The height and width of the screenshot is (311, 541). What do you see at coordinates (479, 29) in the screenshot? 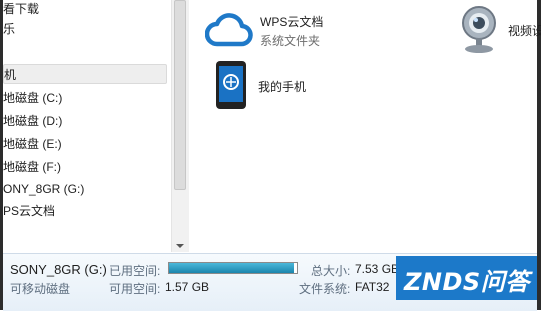
I see `webcam-icon` at bounding box center [479, 29].